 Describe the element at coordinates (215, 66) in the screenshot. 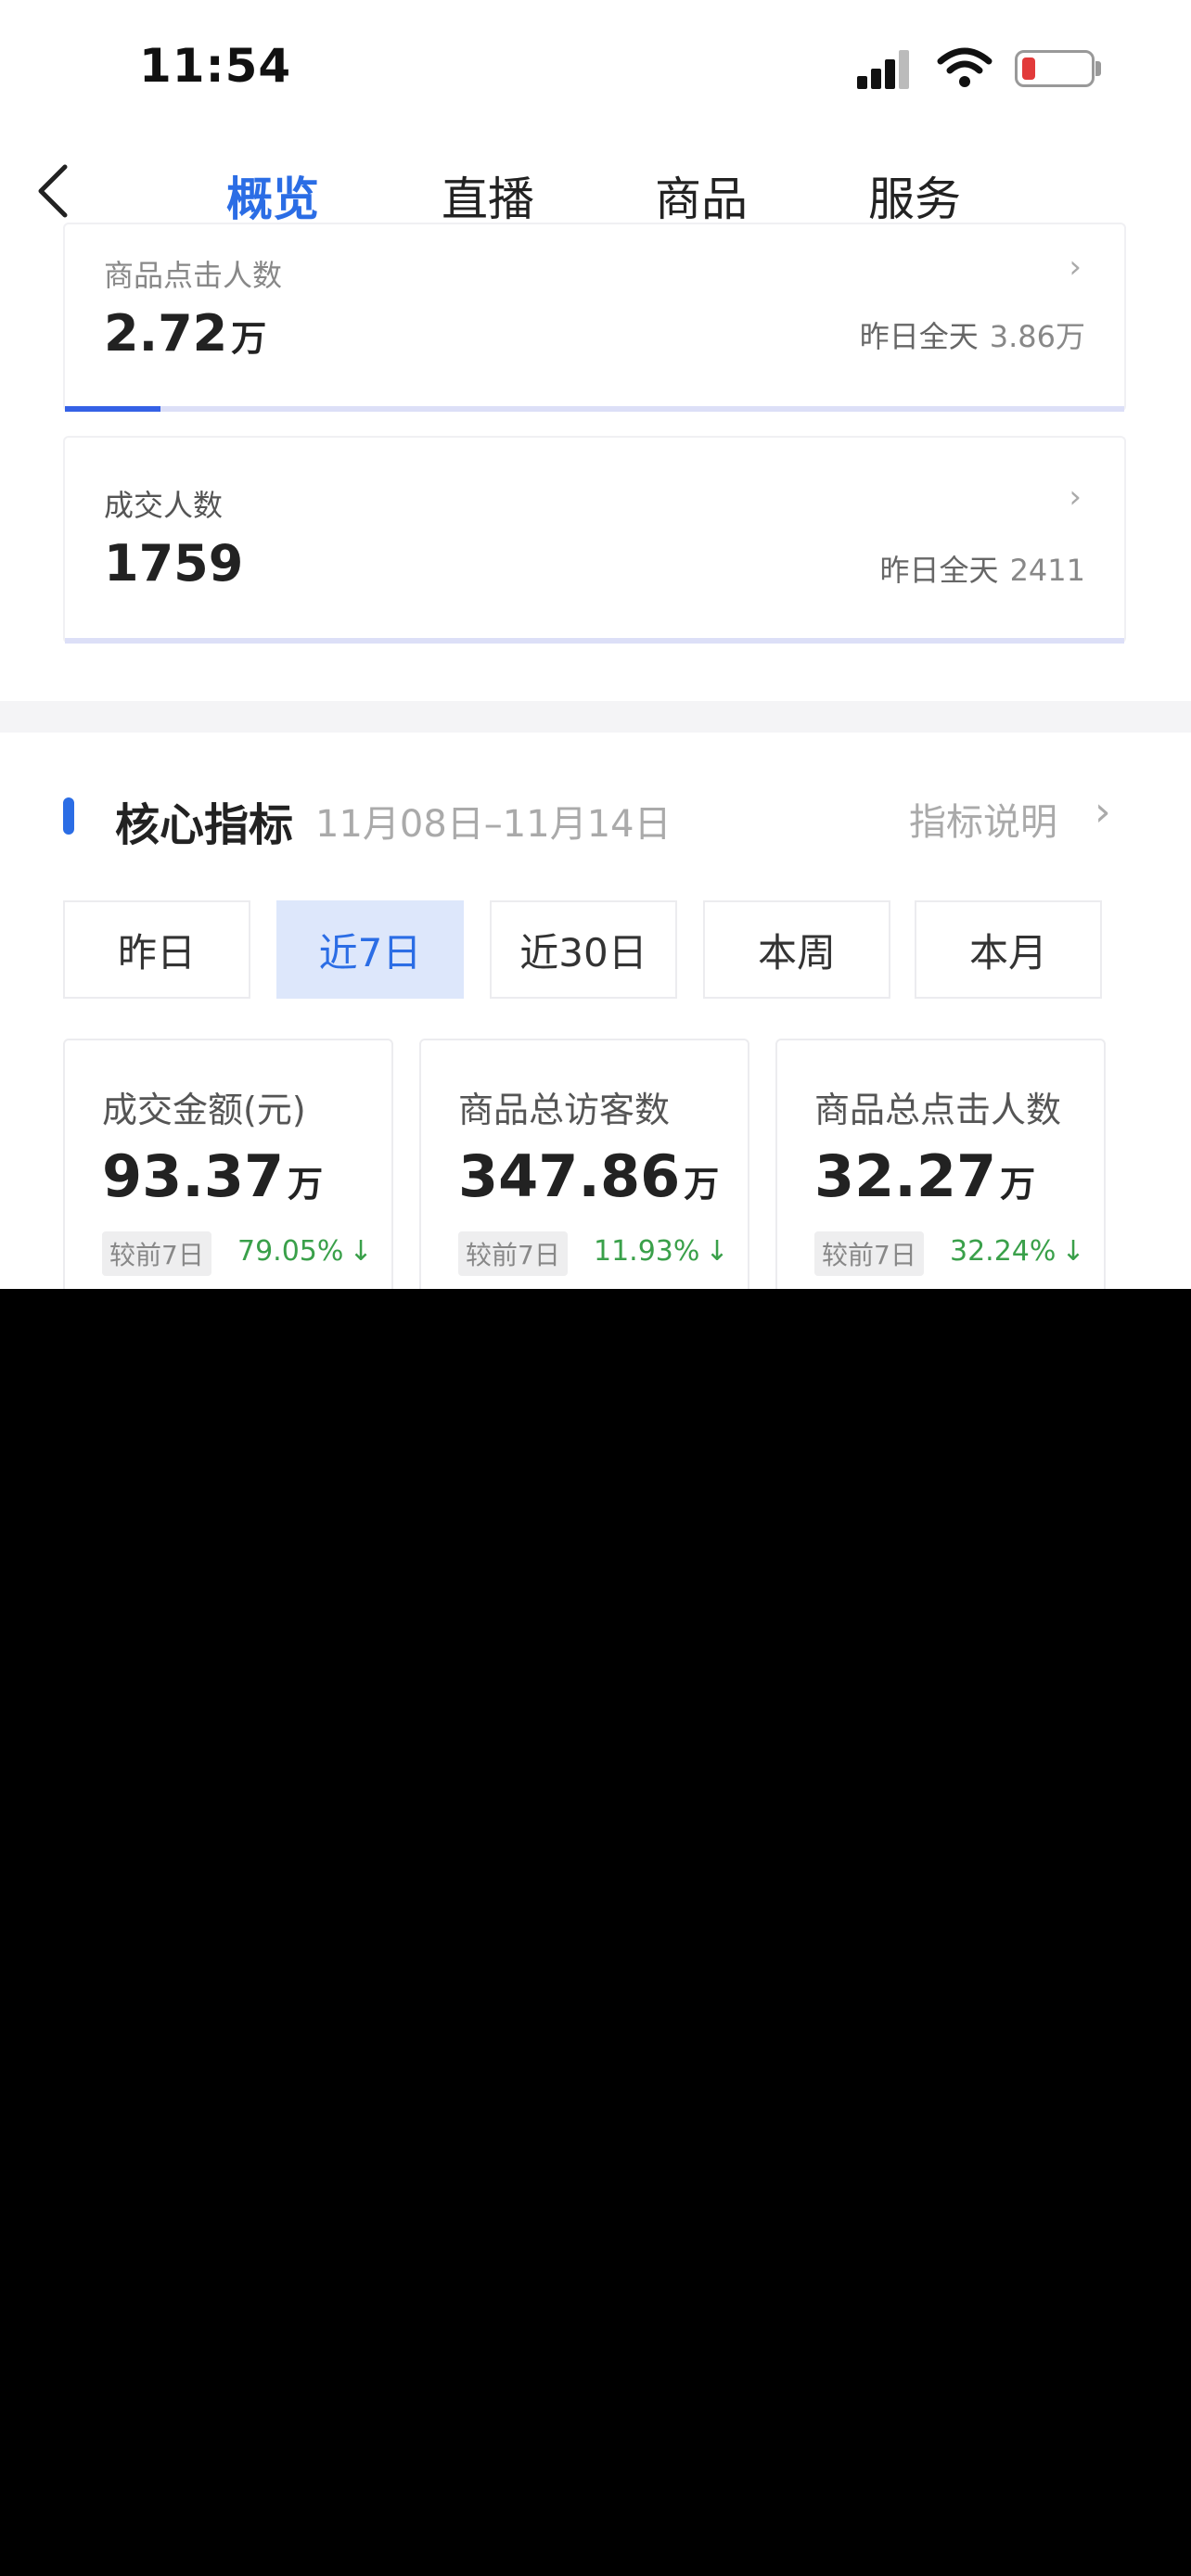

I see `status-time: 11:54` at that location.